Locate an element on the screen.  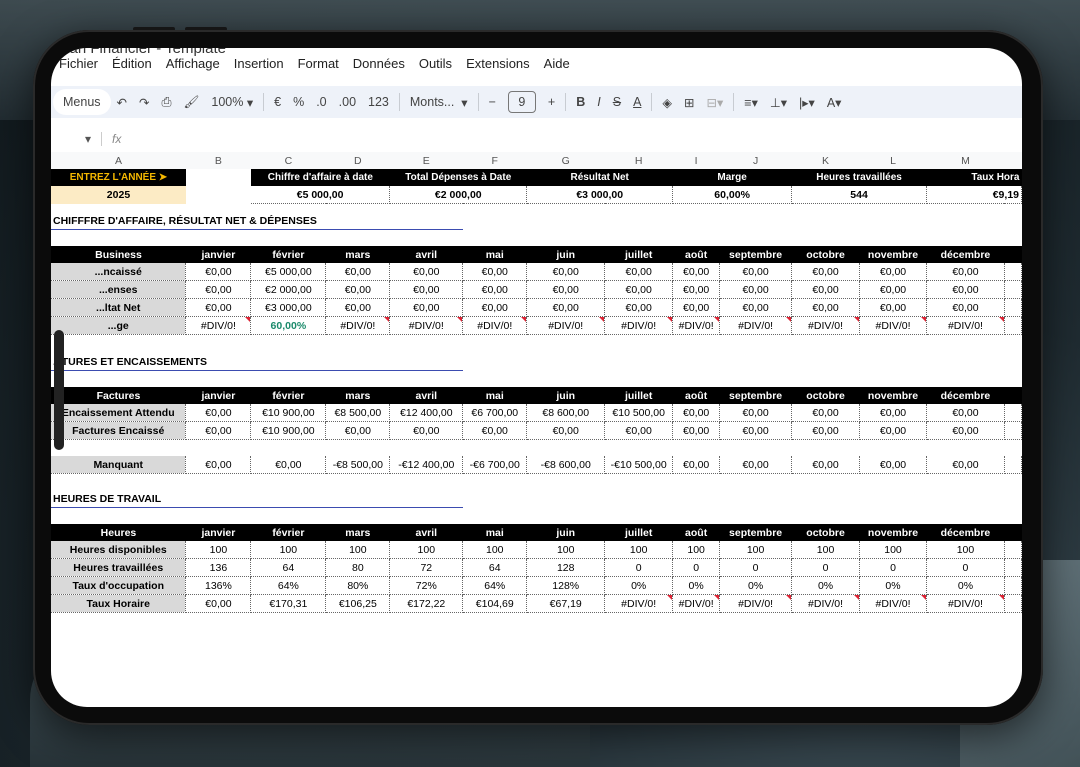
column-header: B is located at coordinates (218, 160).